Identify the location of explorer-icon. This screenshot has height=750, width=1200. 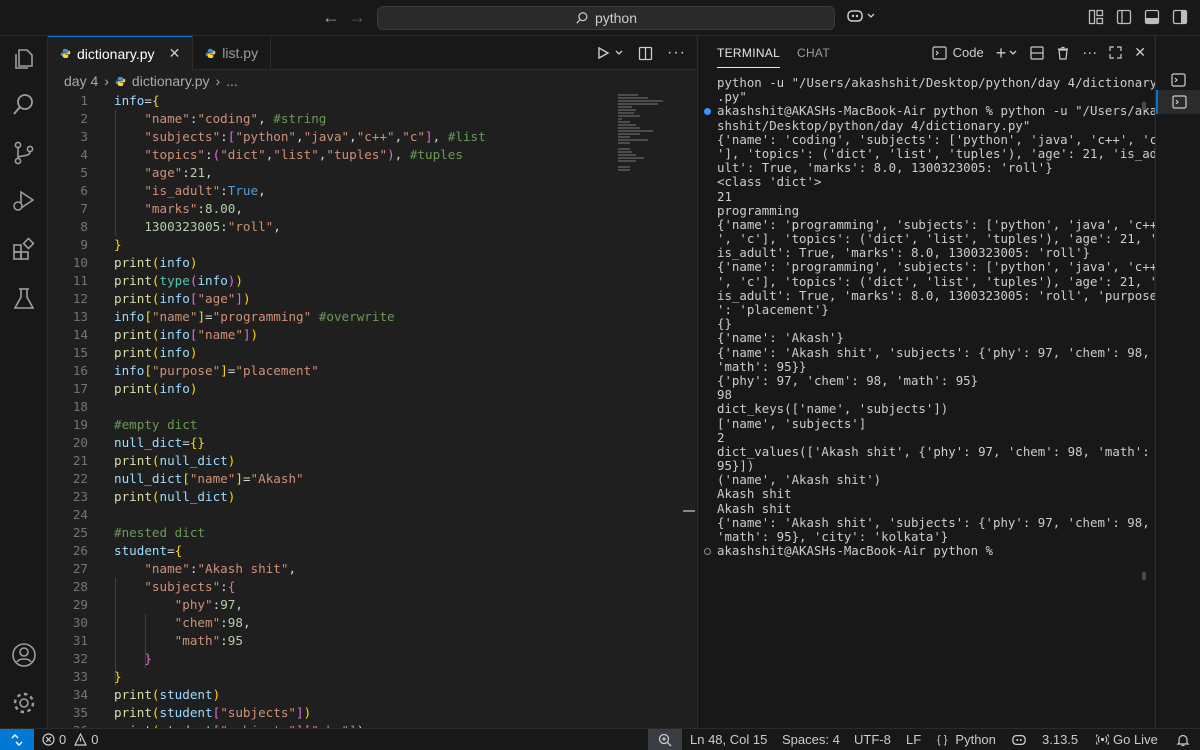
(24, 59).